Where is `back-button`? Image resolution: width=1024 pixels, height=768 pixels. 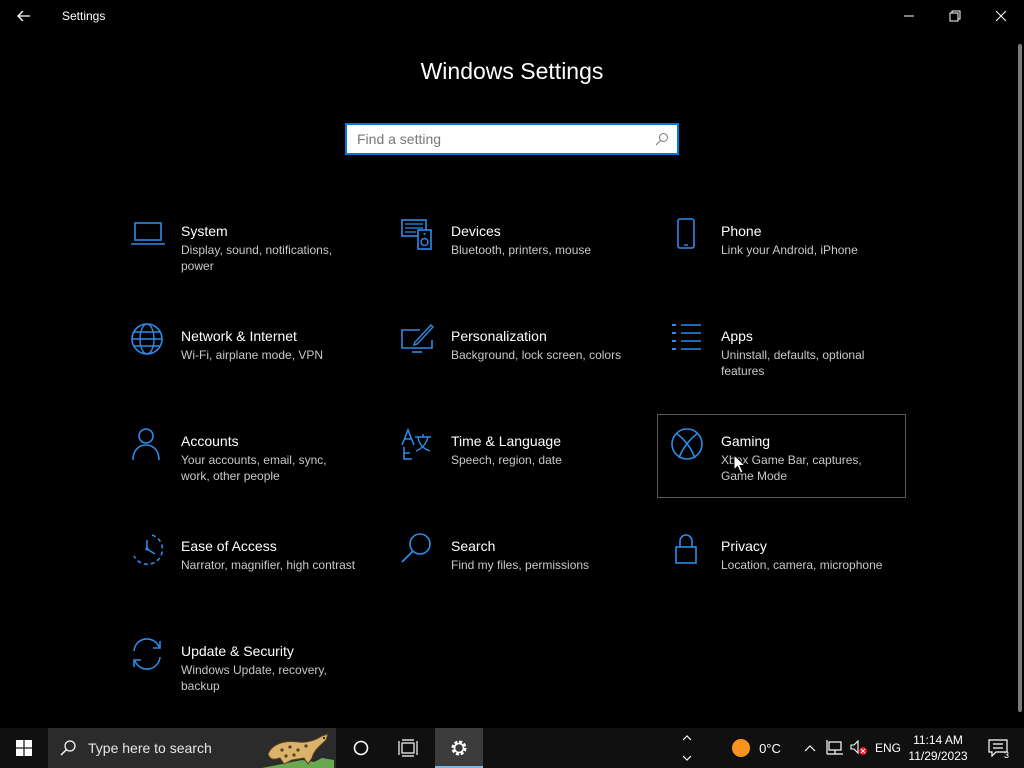
back-button is located at coordinates (24, 16).